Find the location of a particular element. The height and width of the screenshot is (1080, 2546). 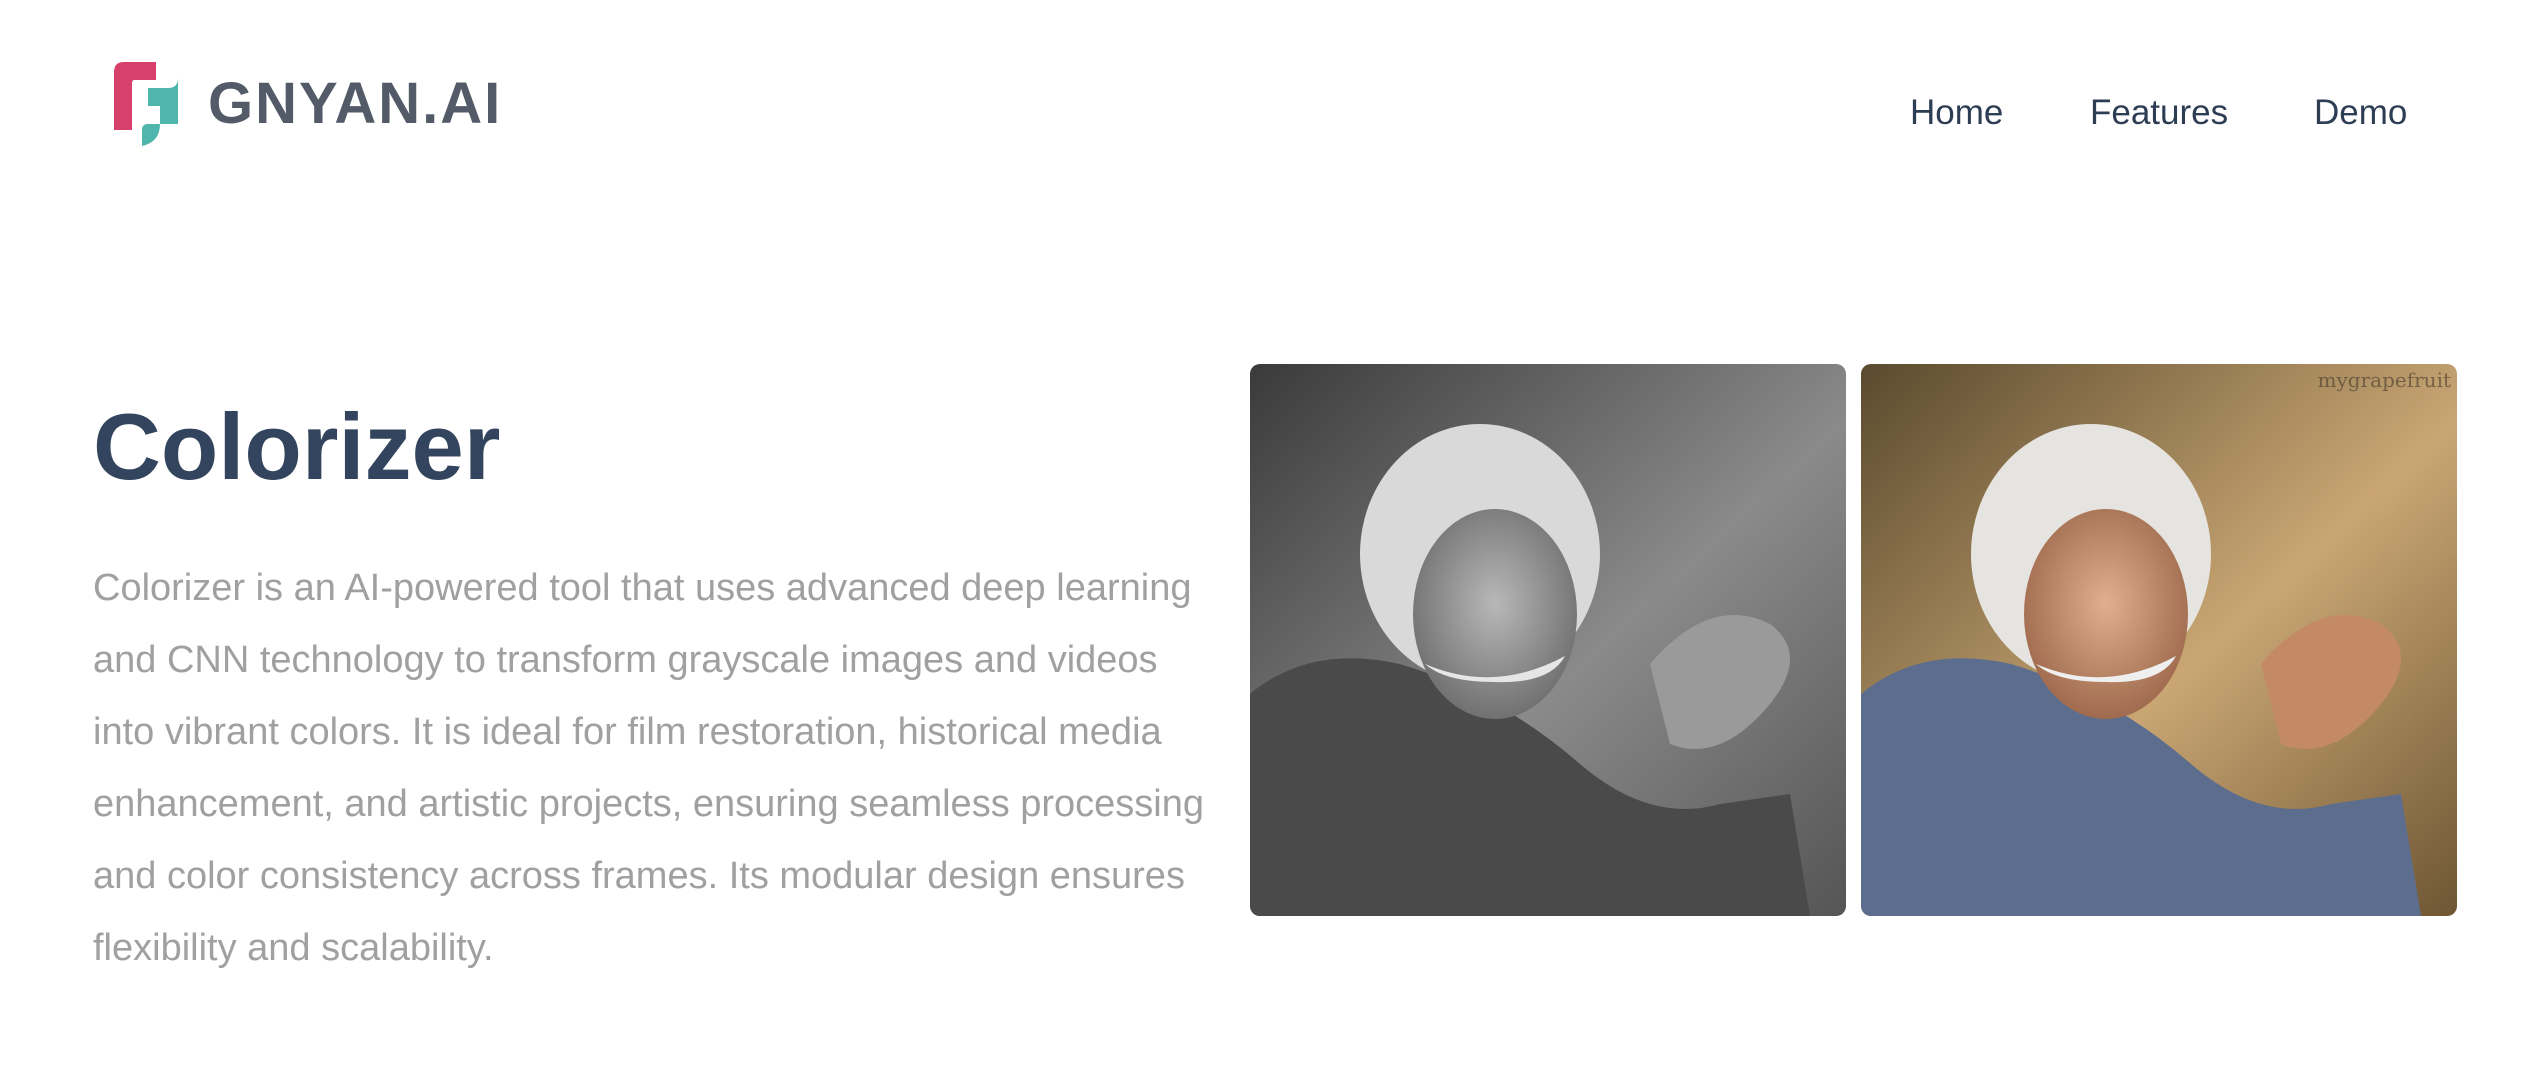

grayscale-image is located at coordinates (1548, 640).